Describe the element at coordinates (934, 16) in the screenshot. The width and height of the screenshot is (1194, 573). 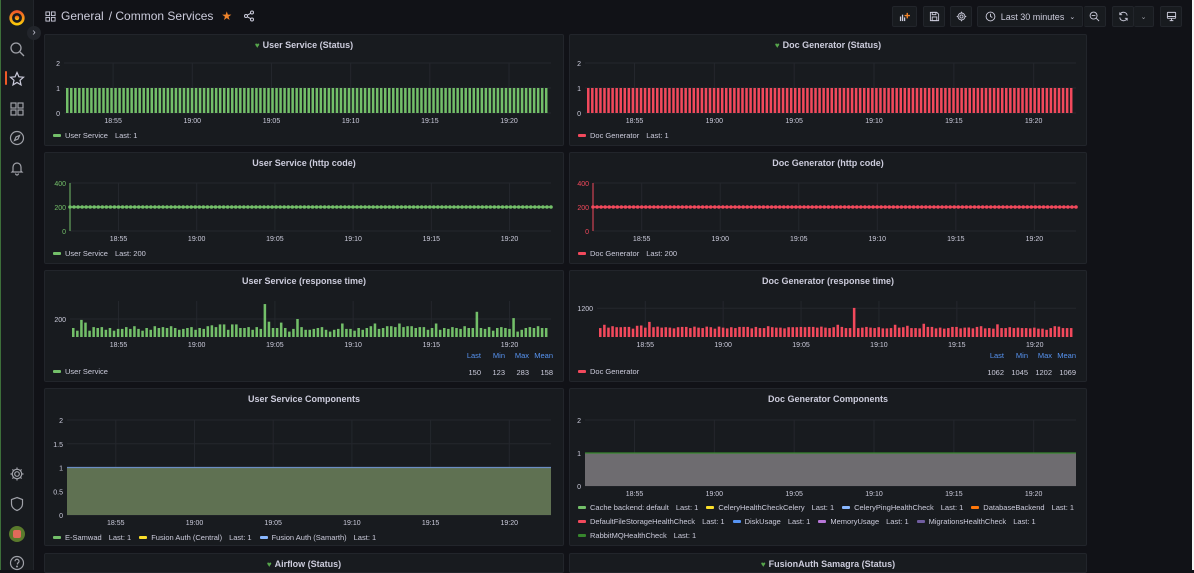
I see `save-dashboard-button` at that location.